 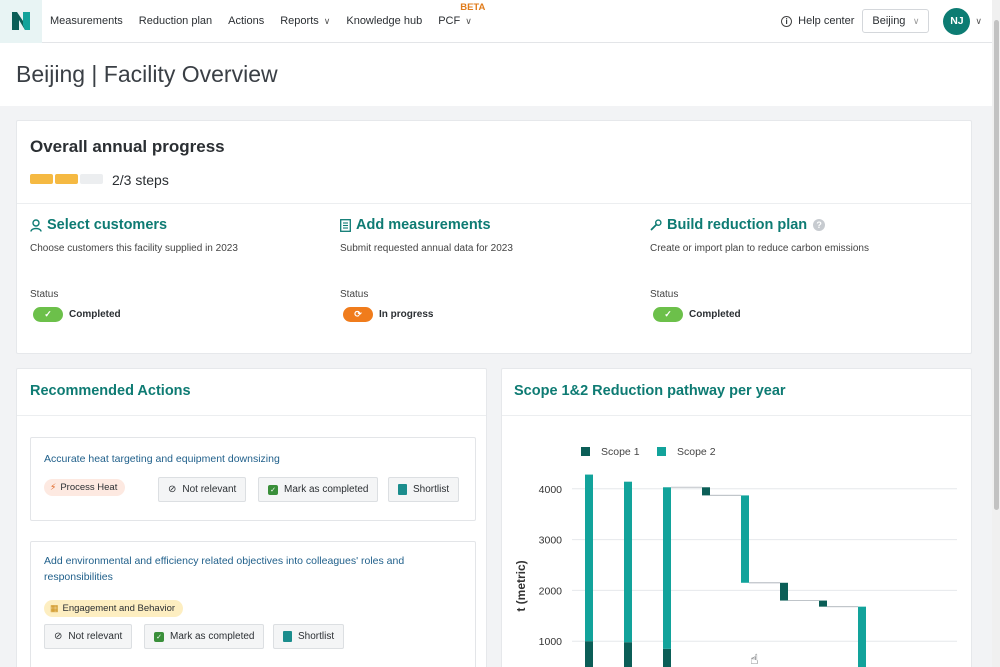 I want to click on beta-badge: BETA, so click(x=473, y=7).